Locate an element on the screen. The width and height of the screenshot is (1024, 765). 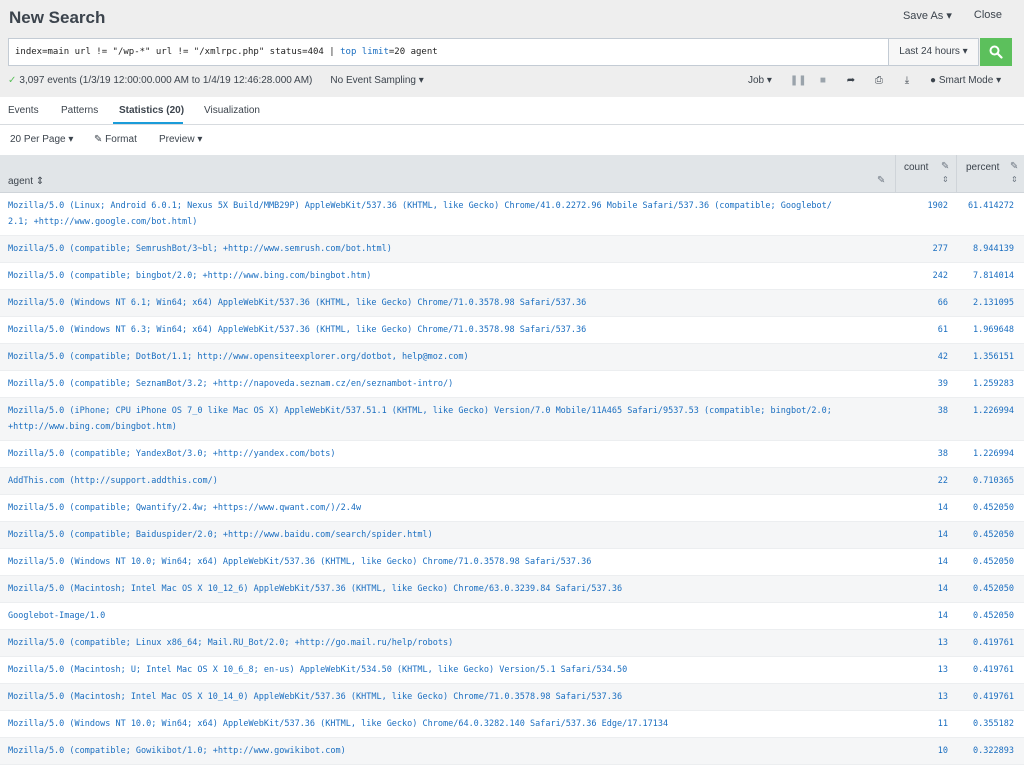
column-header-agent: agent ⇕ is located at coordinates (26, 181).